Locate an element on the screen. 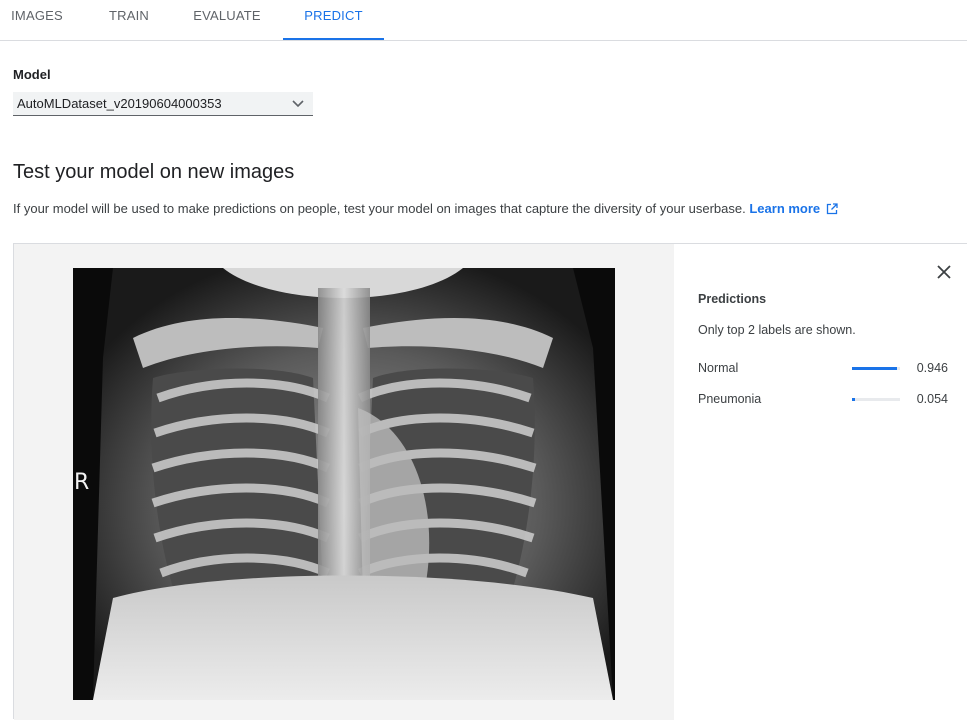 This screenshot has height=720, width=967. prediction-label: Pneumonia is located at coordinates (730, 399).